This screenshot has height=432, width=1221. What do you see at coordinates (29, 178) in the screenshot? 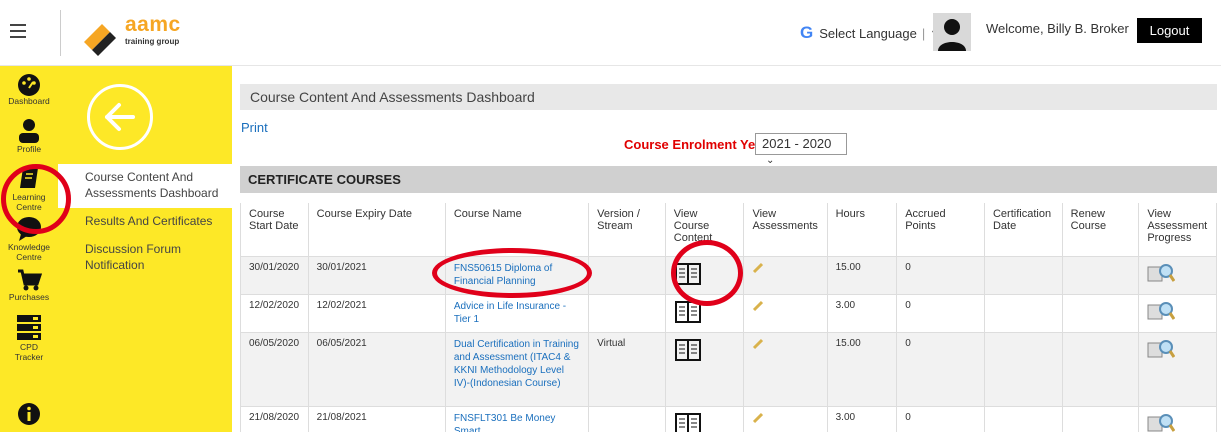
I see `book-icon` at bounding box center [29, 178].